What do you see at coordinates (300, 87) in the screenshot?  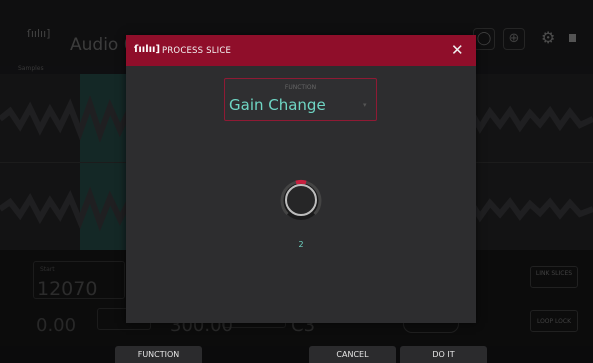 I see `function-label: FUNCTION` at bounding box center [300, 87].